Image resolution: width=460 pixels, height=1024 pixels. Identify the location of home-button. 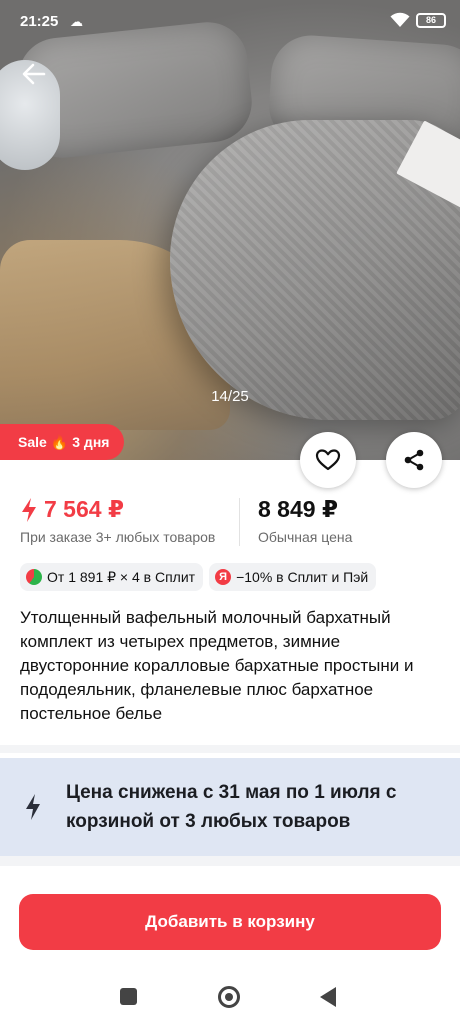
(229, 997).